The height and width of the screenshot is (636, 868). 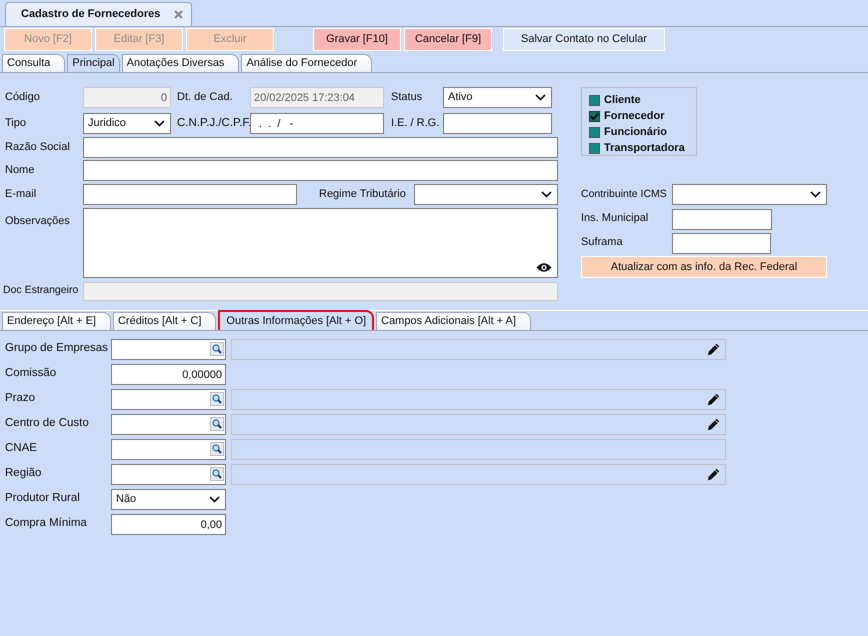 I want to click on field-label: C.N.P.J./C.P.F., so click(x=214, y=123).